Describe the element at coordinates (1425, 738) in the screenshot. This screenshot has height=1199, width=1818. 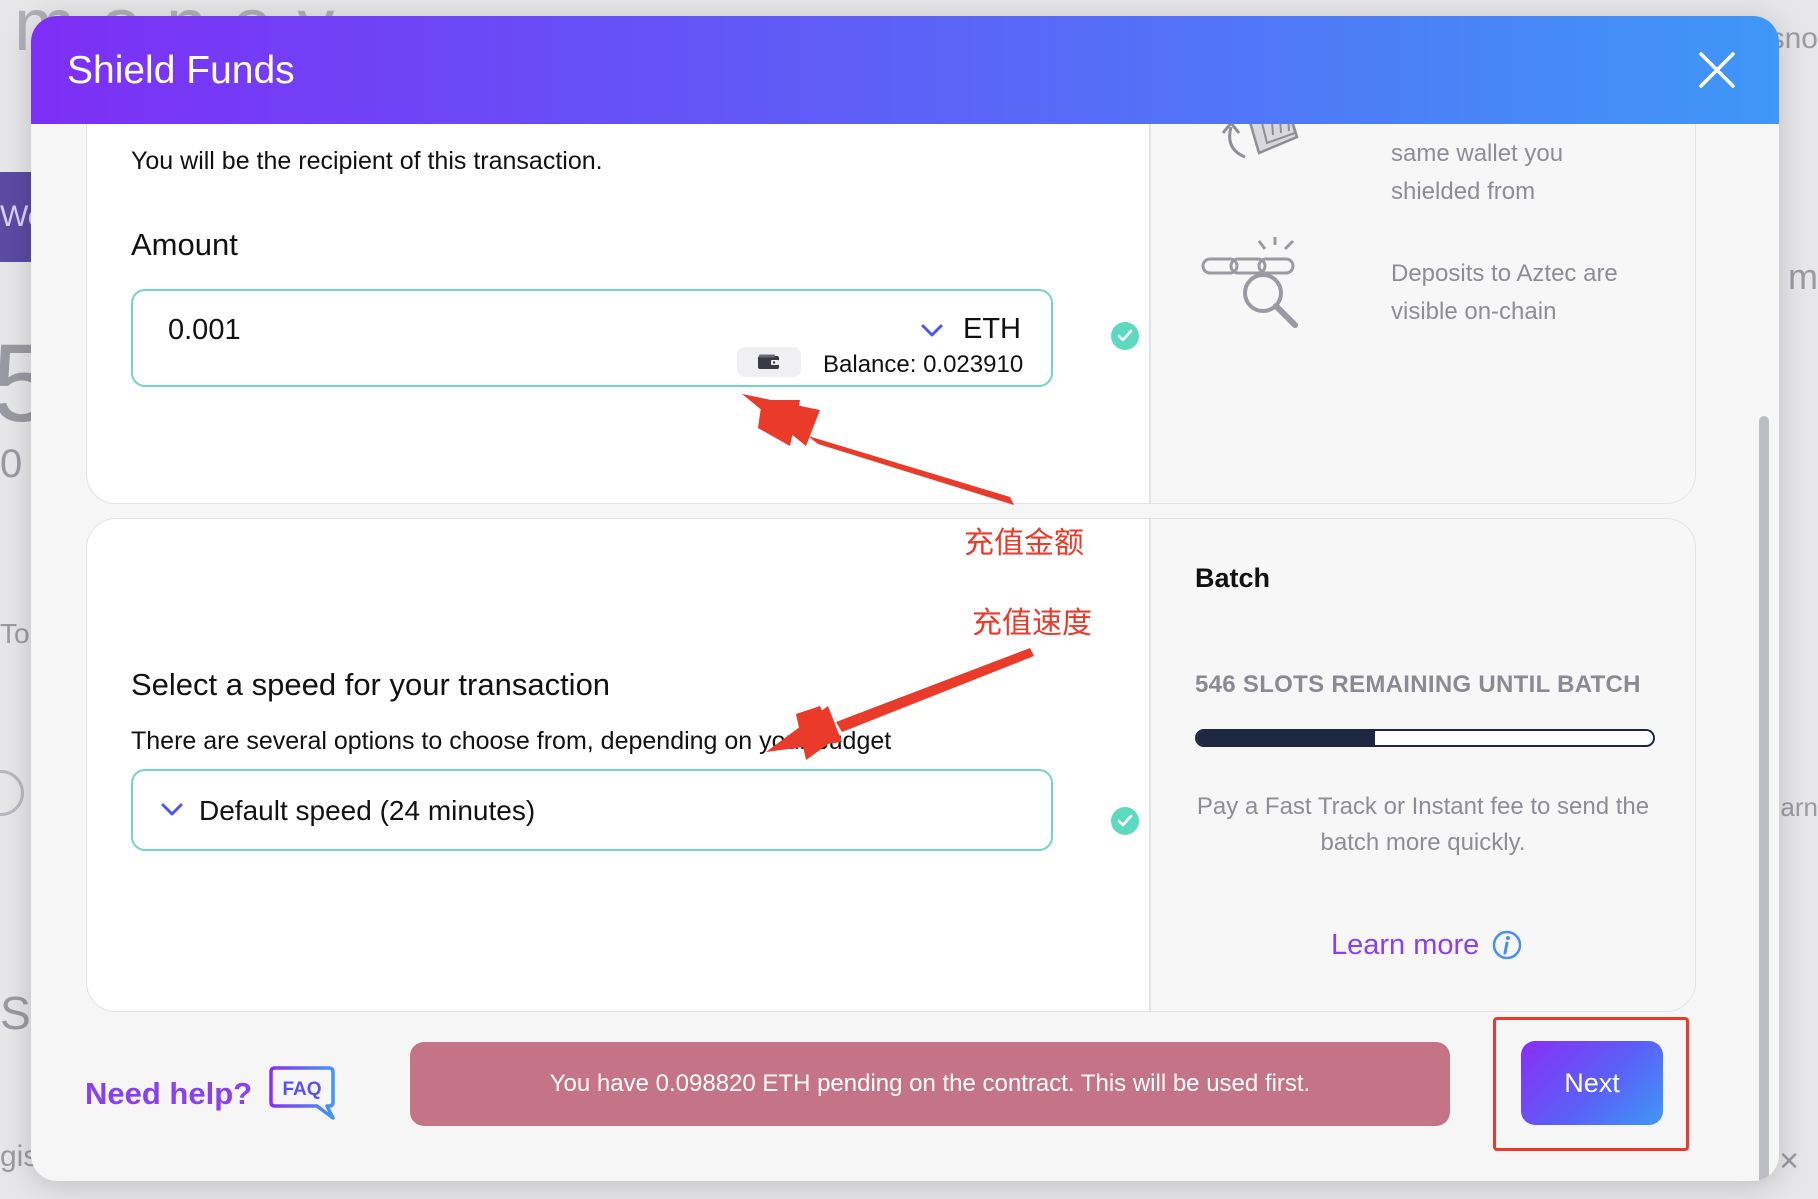
I see `batch-progress-bar` at that location.